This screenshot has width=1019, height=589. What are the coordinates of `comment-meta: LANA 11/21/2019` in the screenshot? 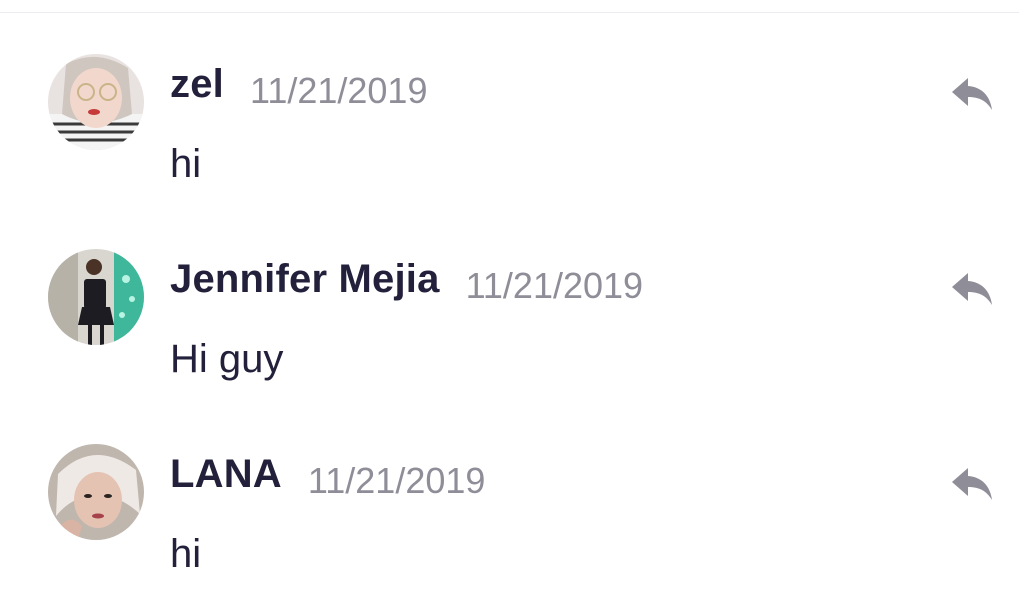 It's located at (327, 477).